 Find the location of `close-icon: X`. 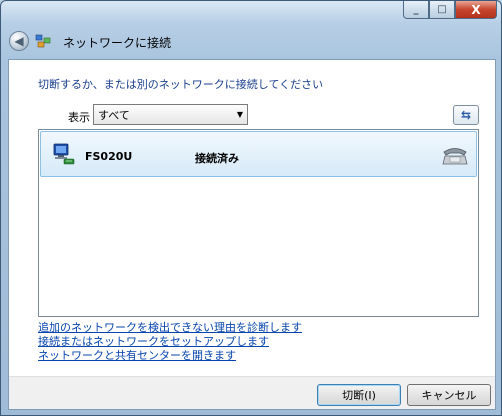

close-icon: X is located at coordinates (476, 9).